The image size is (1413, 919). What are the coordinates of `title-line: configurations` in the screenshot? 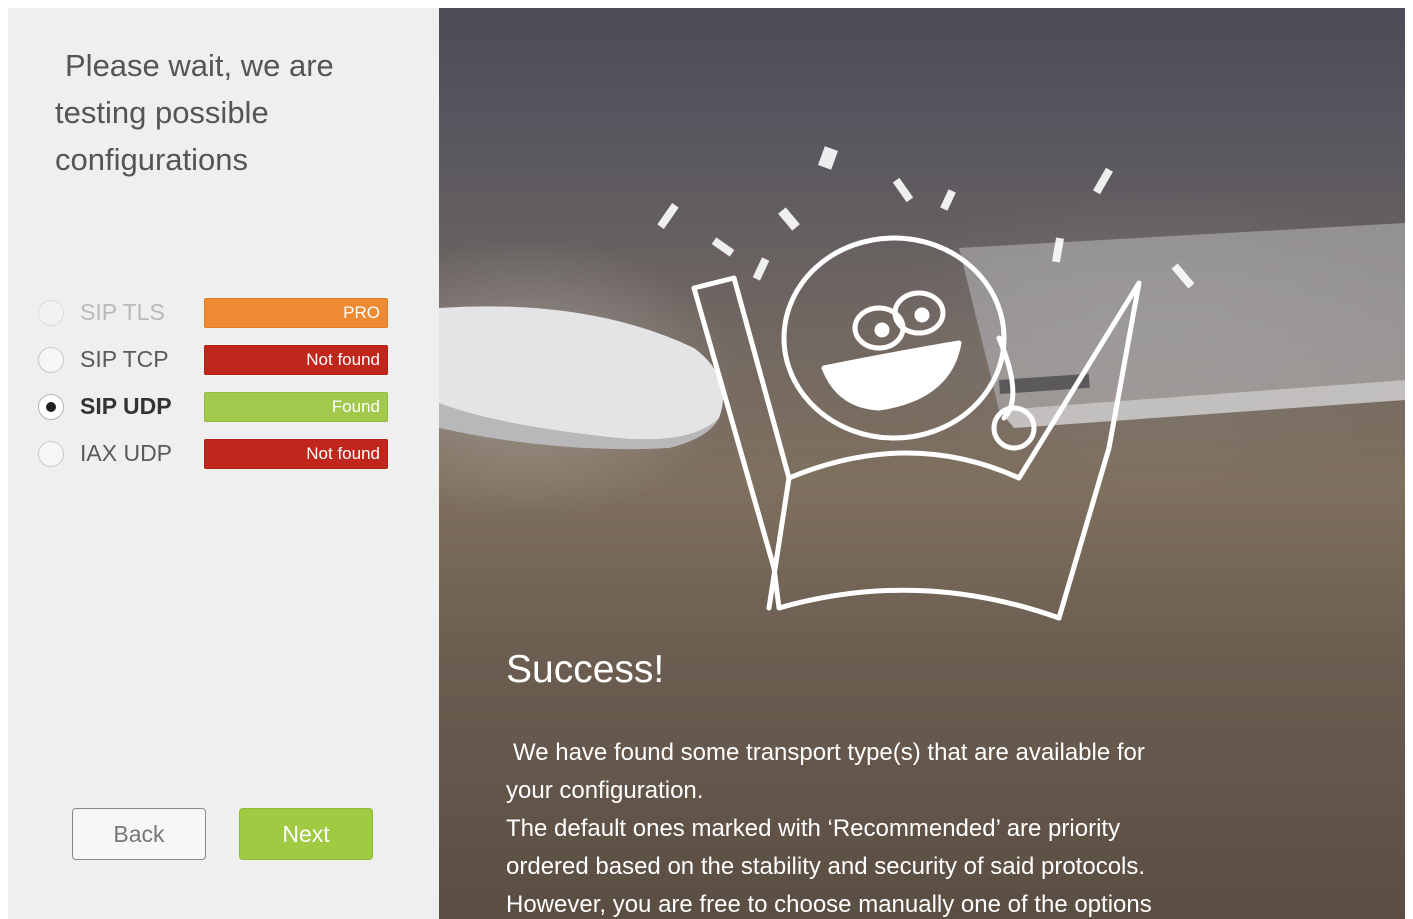 It's located at (152, 159).